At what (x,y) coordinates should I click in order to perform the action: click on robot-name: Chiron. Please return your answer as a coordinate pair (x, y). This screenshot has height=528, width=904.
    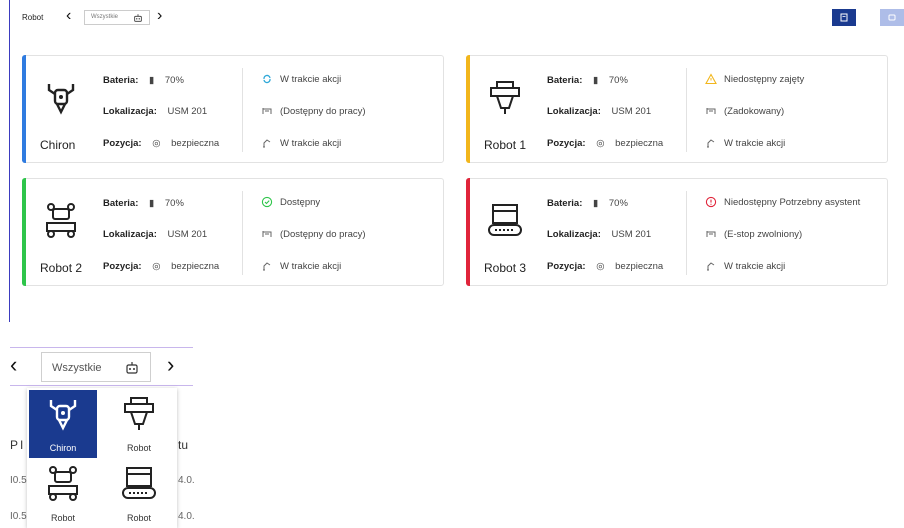
    Looking at the image, I should click on (58, 145).